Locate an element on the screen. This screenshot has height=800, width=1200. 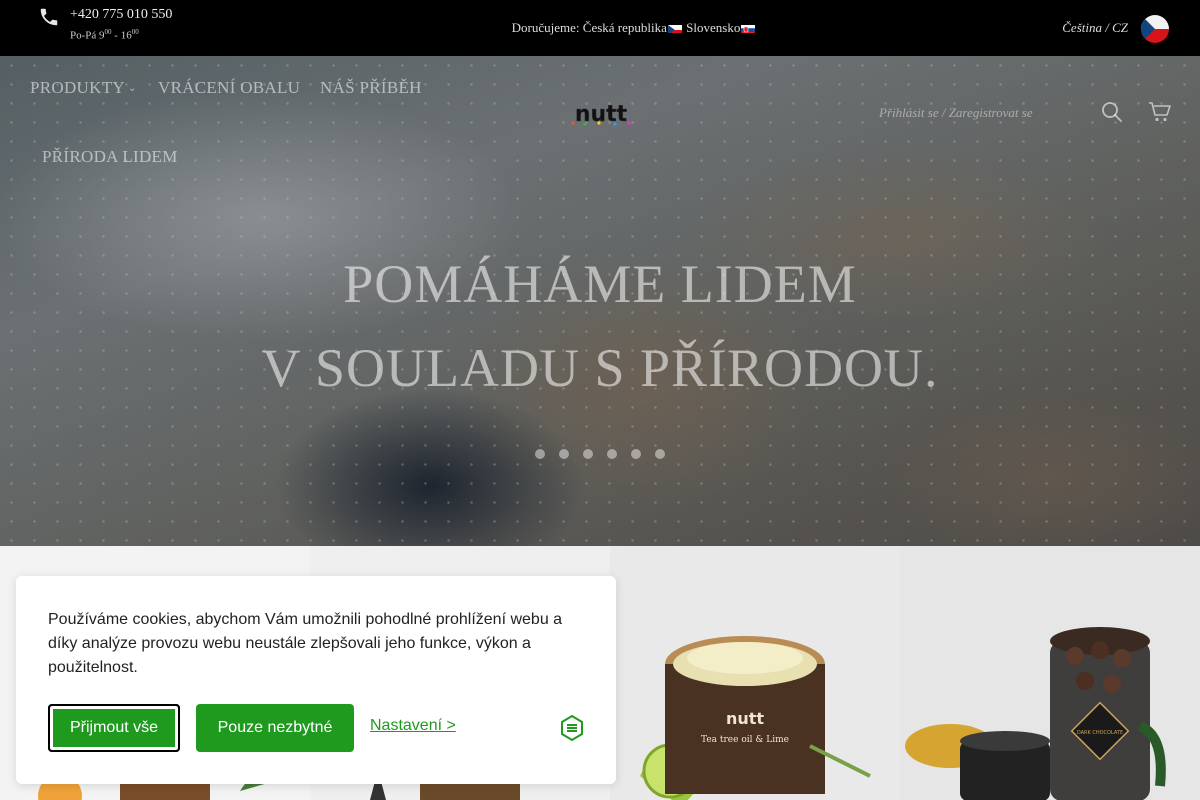
cookie-settings-link: Nastavení > is located at coordinates (413, 726).